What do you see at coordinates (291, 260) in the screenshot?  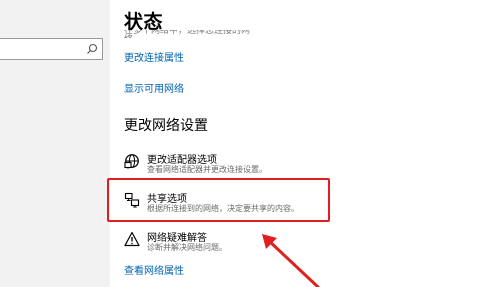 I see `annotation-arrow-icon` at bounding box center [291, 260].